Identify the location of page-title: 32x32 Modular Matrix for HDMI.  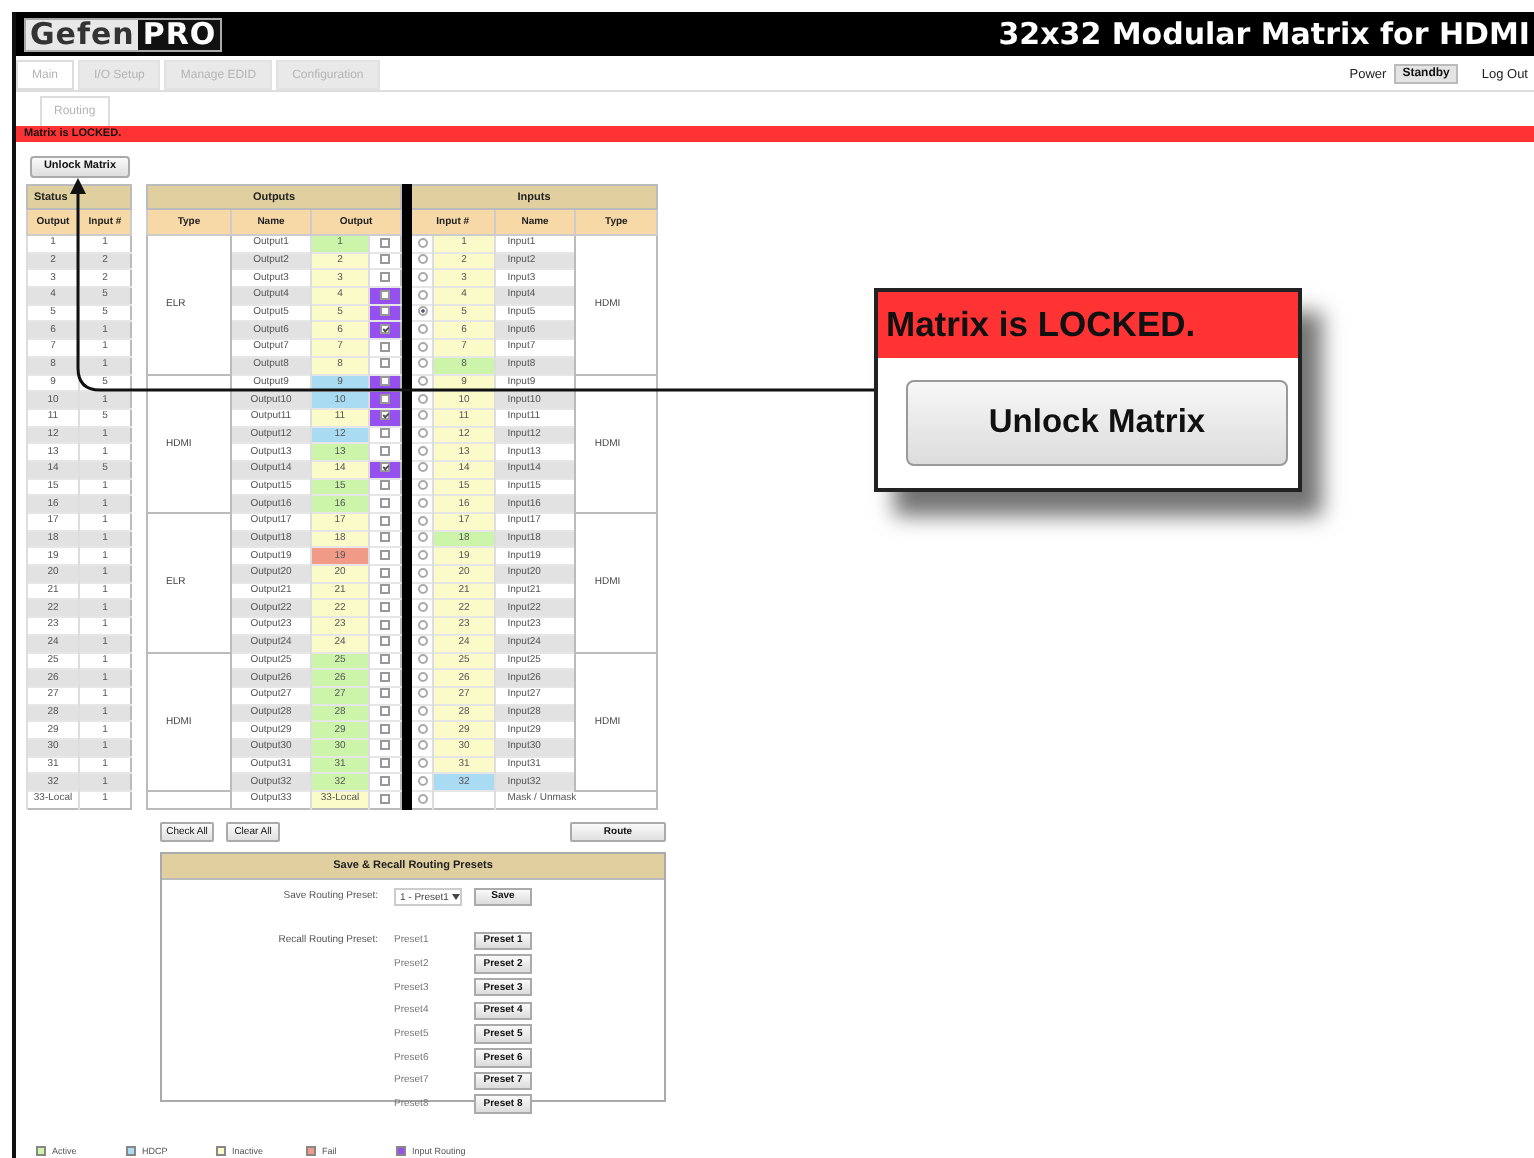
(1264, 34).